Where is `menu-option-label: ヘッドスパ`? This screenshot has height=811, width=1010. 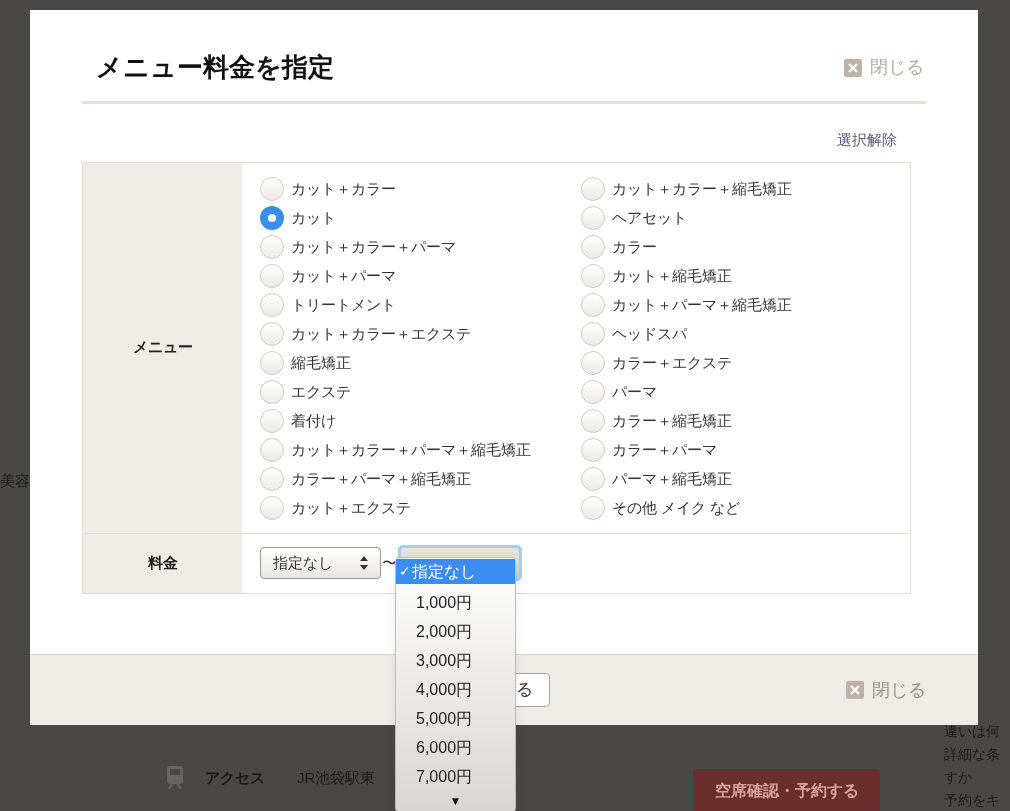 menu-option-label: ヘッドスパ is located at coordinates (649, 334).